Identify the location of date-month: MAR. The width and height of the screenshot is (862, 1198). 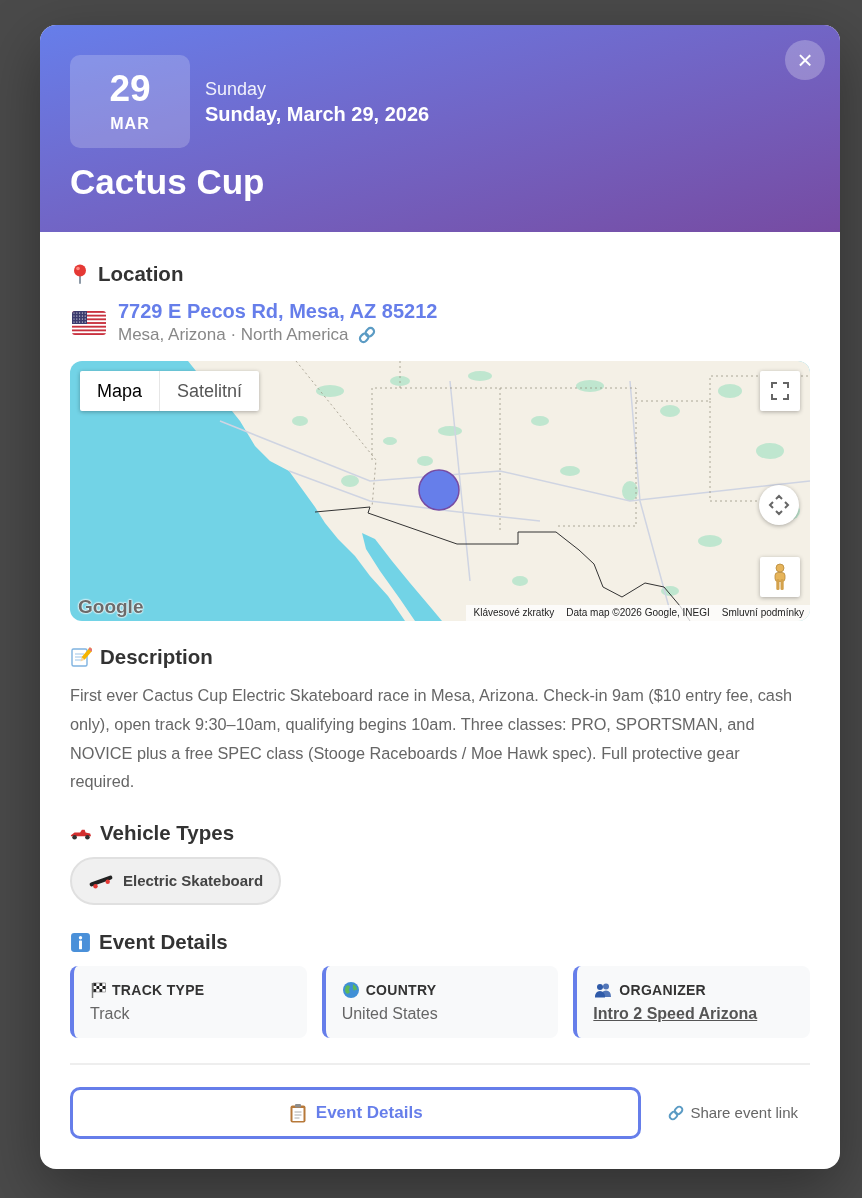
(130, 124).